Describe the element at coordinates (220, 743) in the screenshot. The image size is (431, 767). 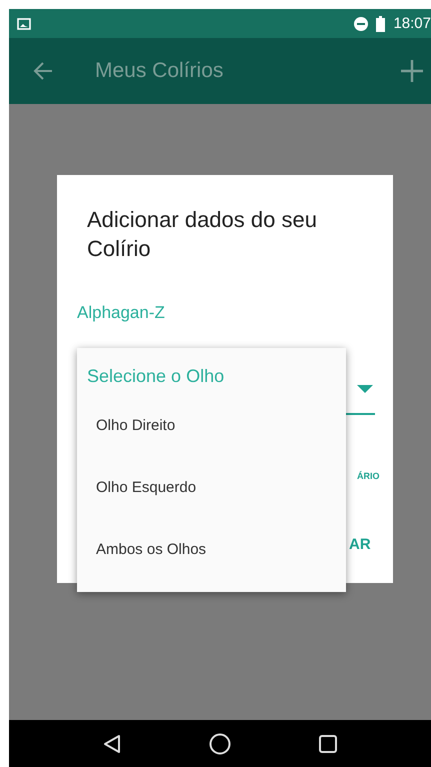
I see `home-icon` at that location.